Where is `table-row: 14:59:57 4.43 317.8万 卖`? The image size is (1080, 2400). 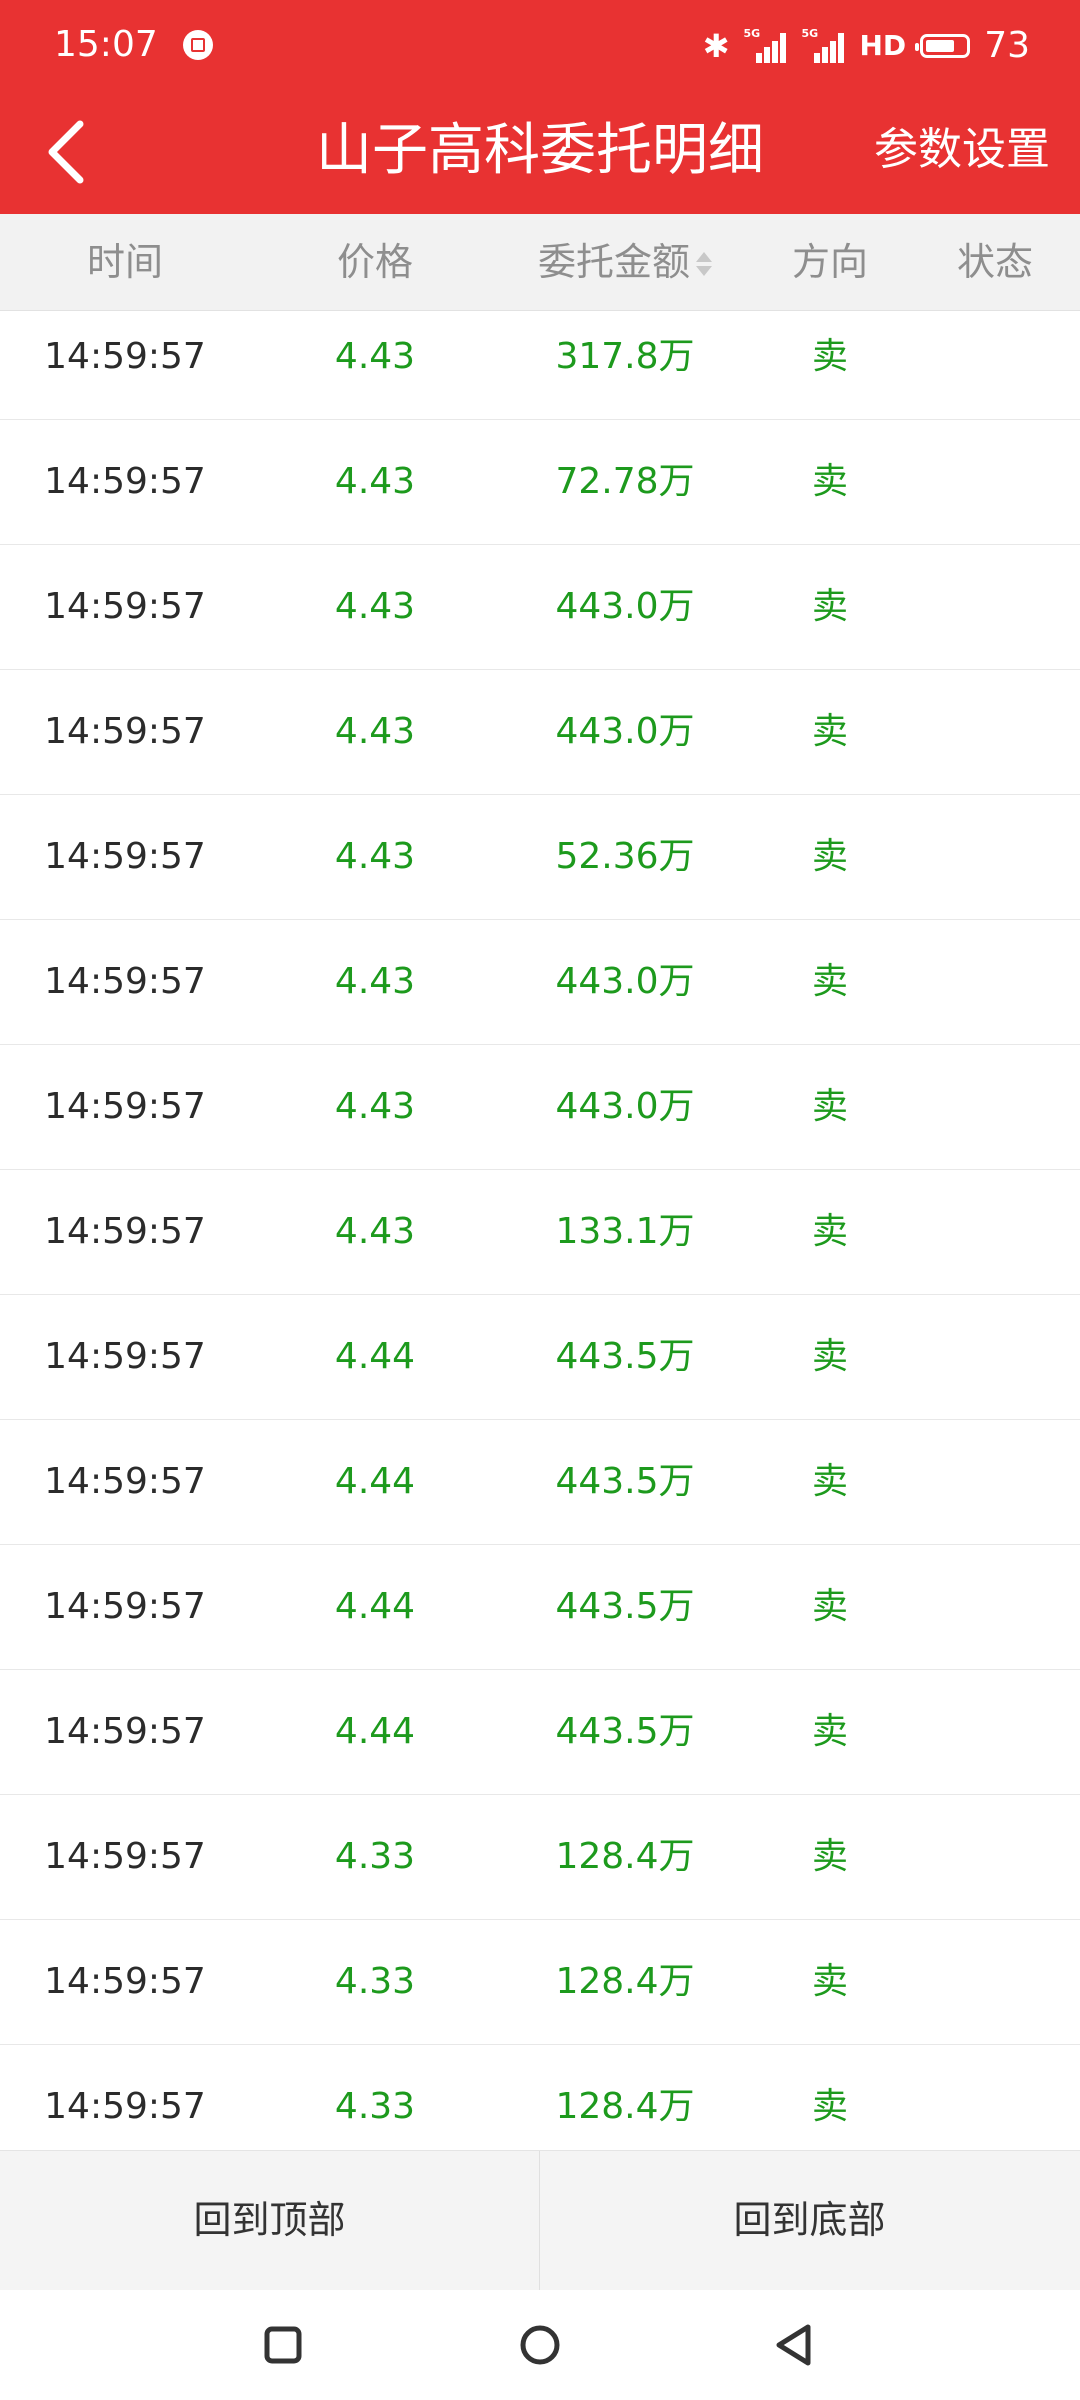 table-row: 14:59:57 4.43 317.8万 卖 is located at coordinates (540, 365).